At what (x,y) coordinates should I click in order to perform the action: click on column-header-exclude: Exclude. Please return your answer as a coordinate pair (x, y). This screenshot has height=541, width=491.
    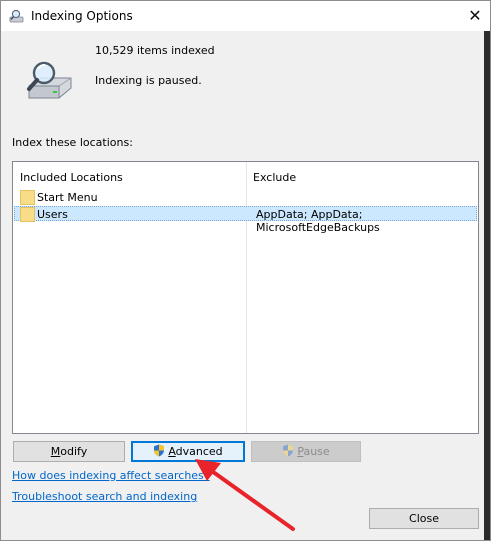
    Looking at the image, I should click on (274, 177).